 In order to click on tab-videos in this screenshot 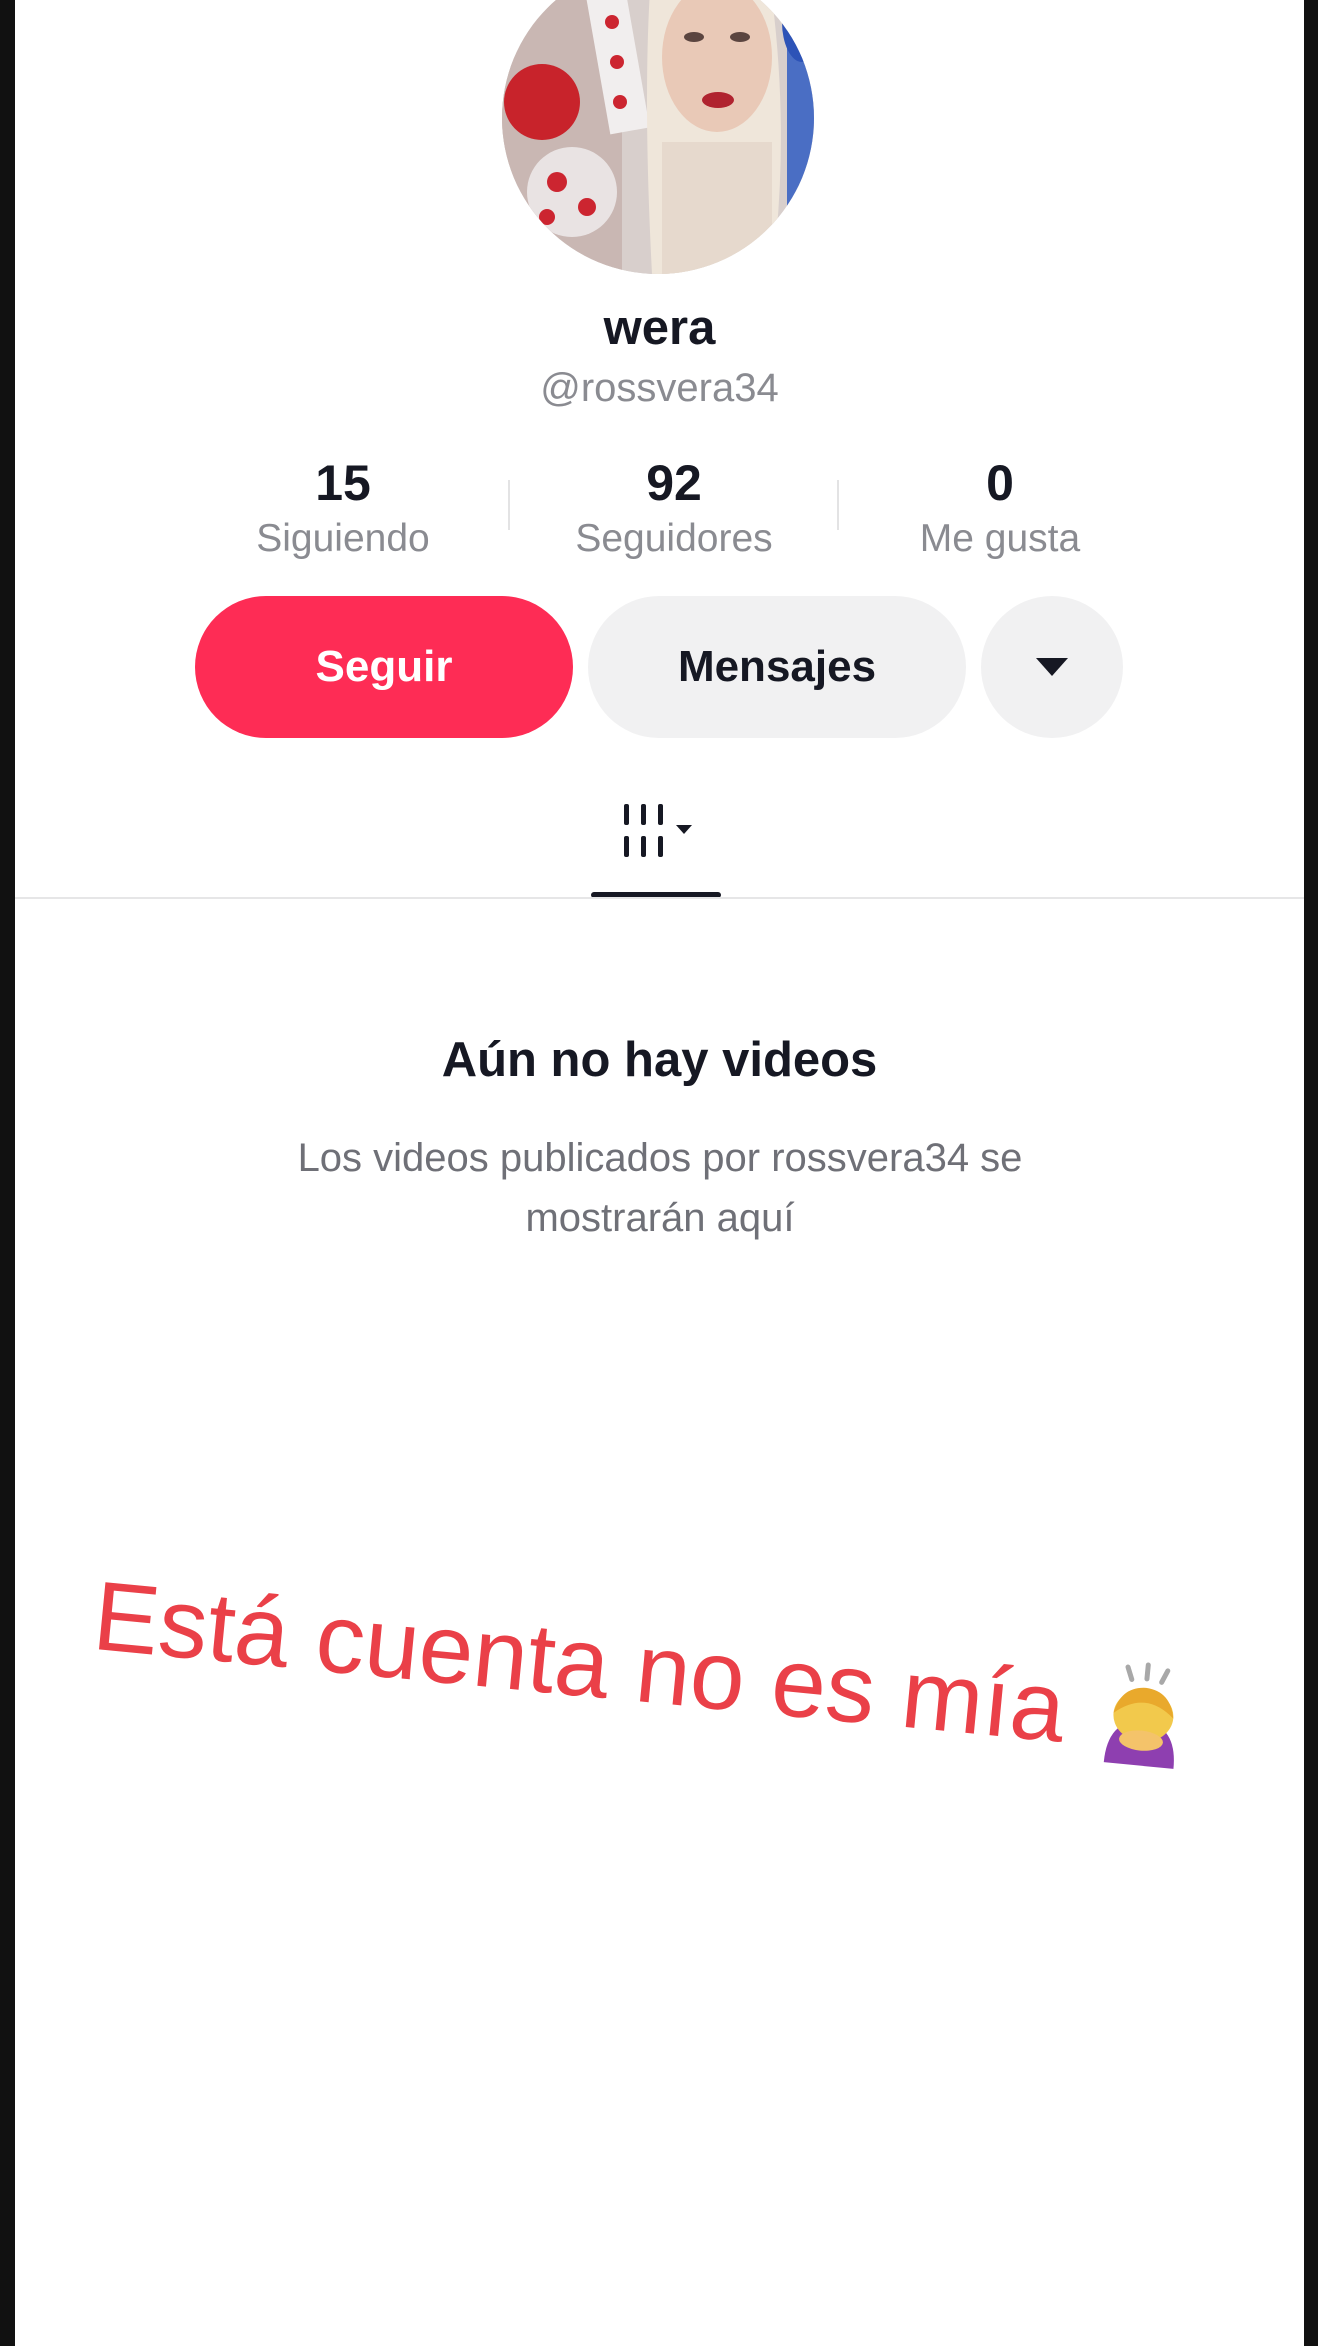, I will do `click(656, 843)`.